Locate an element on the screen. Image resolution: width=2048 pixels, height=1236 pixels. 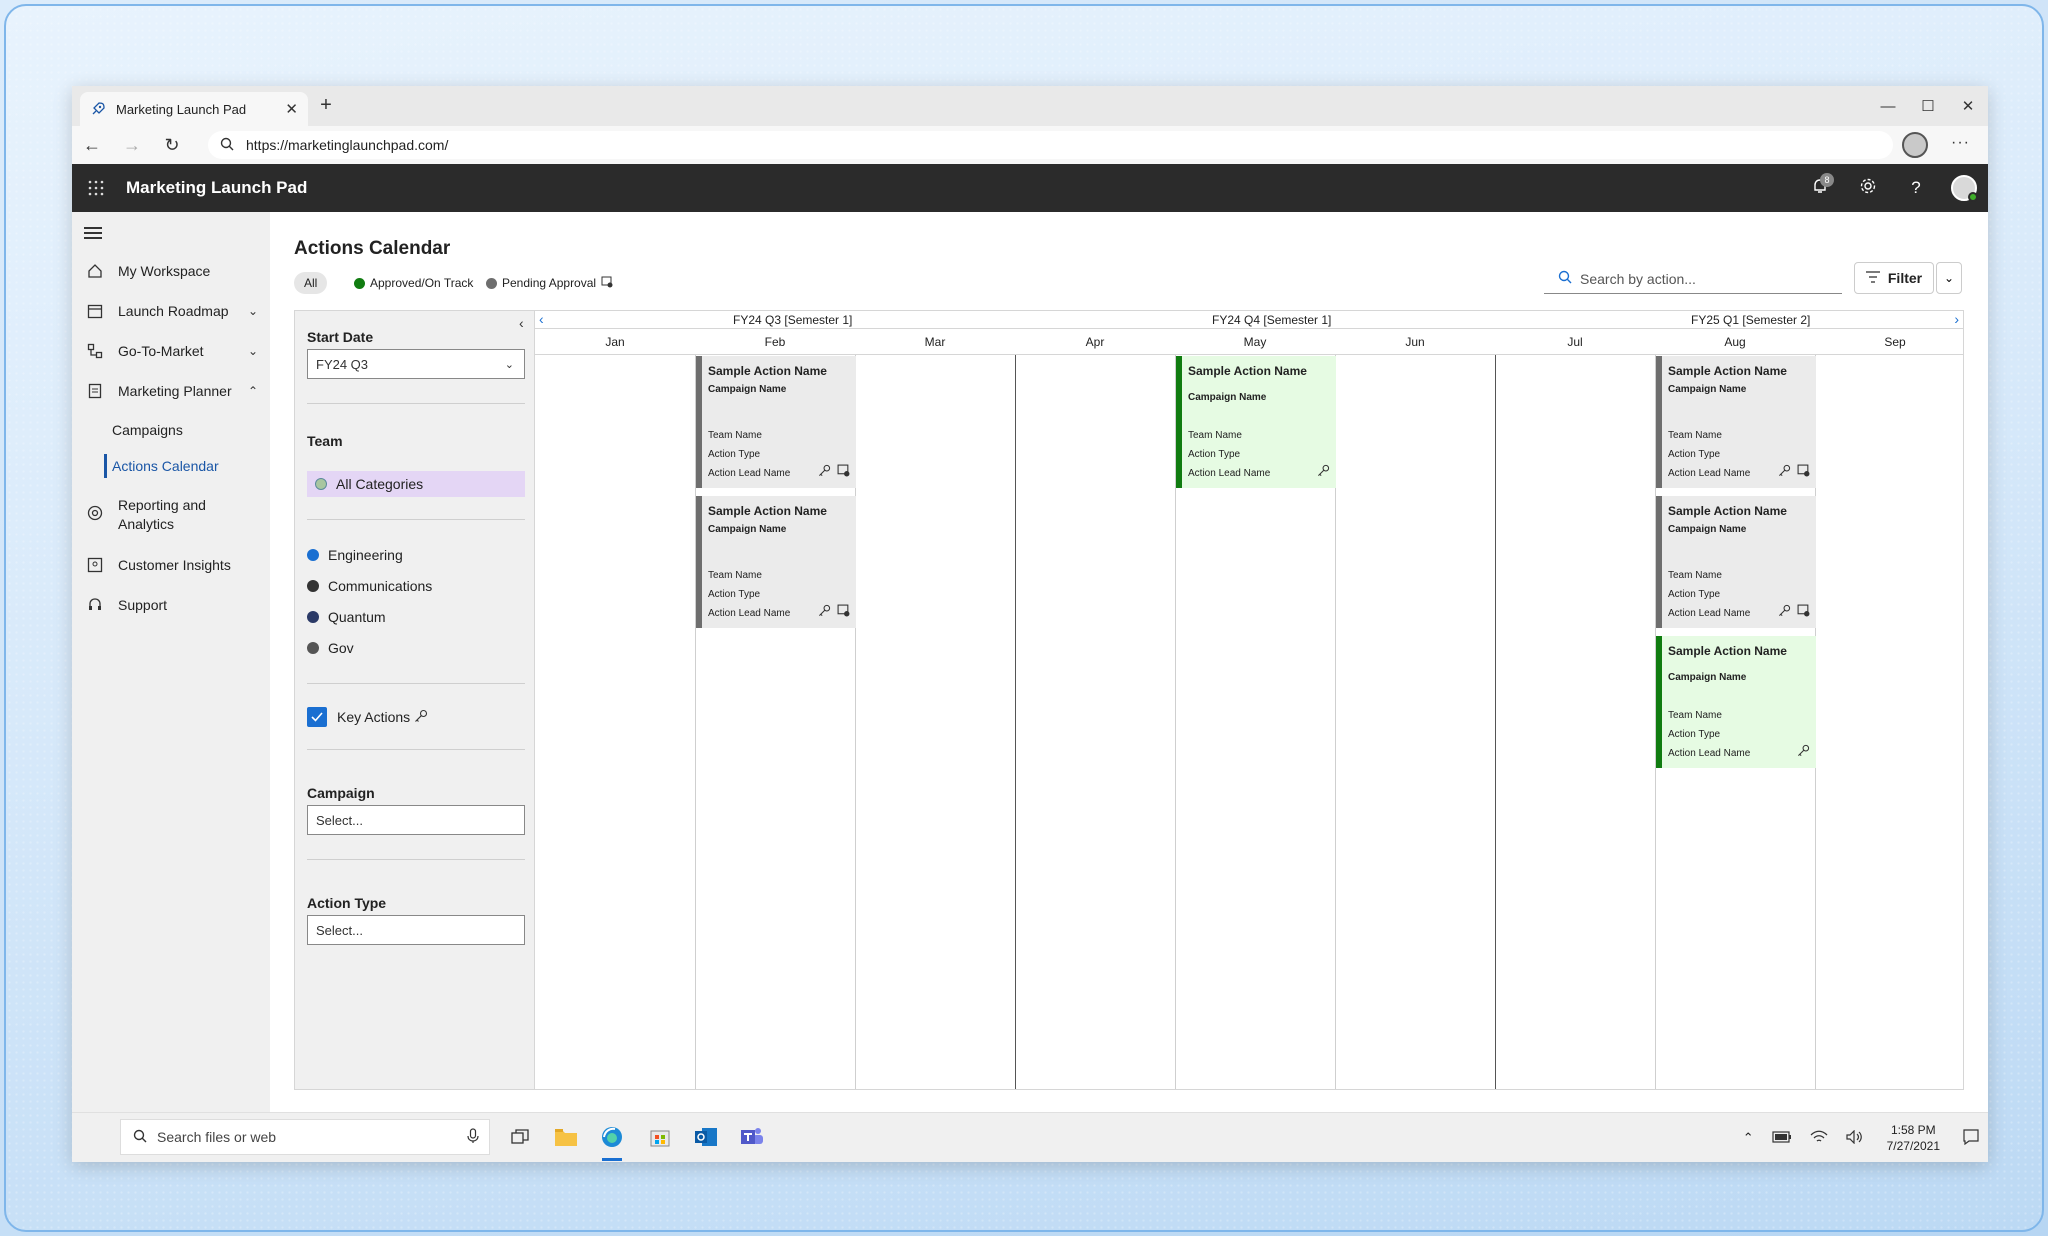
filter-approved-button: Approved/On Track is located at coordinates (413, 283).